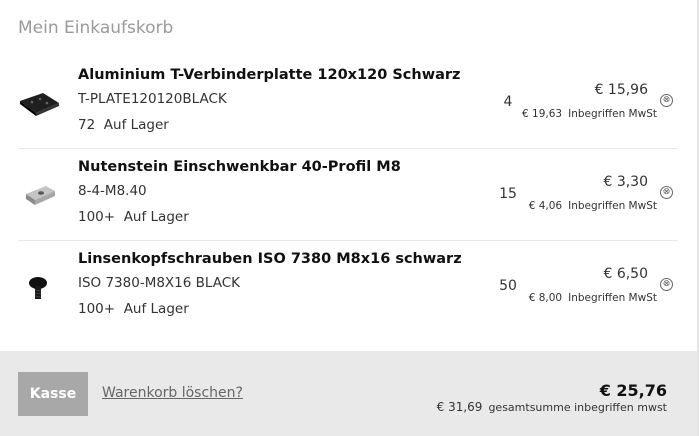  I want to click on item-gross-price: € 4,06 Inbegriffen MwSt, so click(593, 206).